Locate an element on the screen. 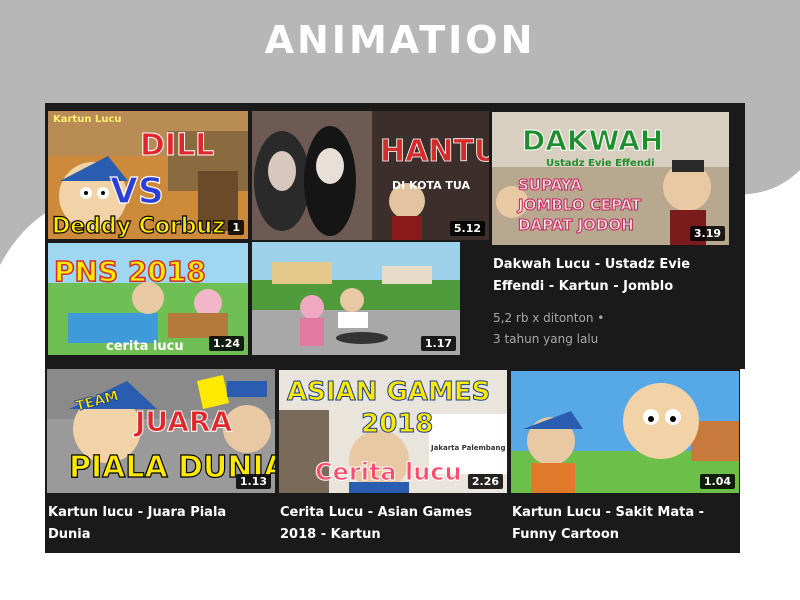  thumb-caption: DILL is located at coordinates (177, 145).